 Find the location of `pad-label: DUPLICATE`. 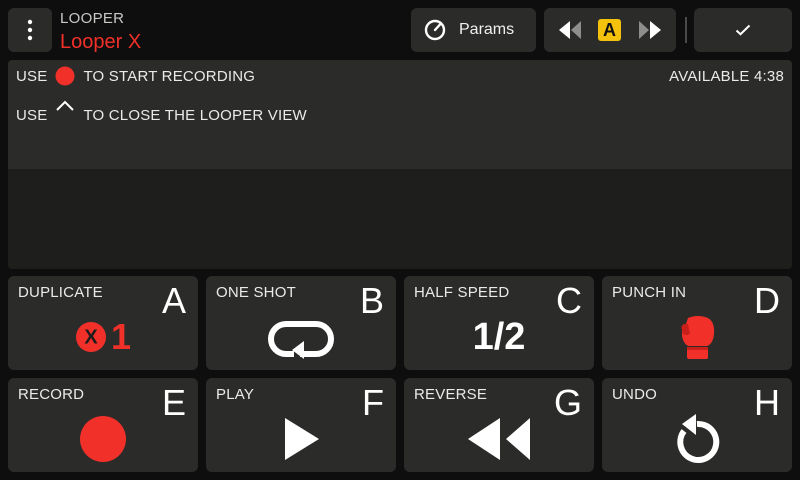

pad-label: DUPLICATE is located at coordinates (60, 292).